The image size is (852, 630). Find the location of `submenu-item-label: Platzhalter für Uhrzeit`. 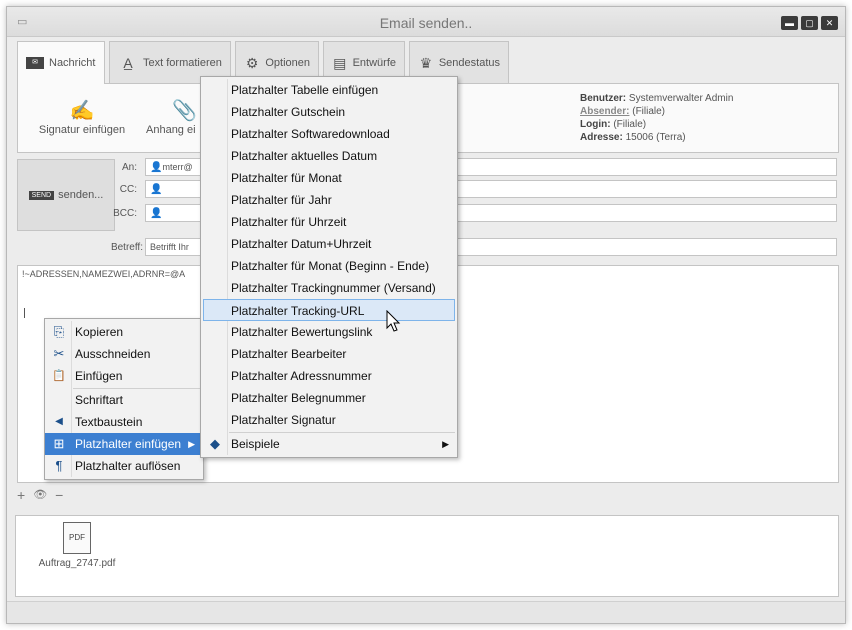

submenu-item-label: Platzhalter für Uhrzeit is located at coordinates (289, 222).